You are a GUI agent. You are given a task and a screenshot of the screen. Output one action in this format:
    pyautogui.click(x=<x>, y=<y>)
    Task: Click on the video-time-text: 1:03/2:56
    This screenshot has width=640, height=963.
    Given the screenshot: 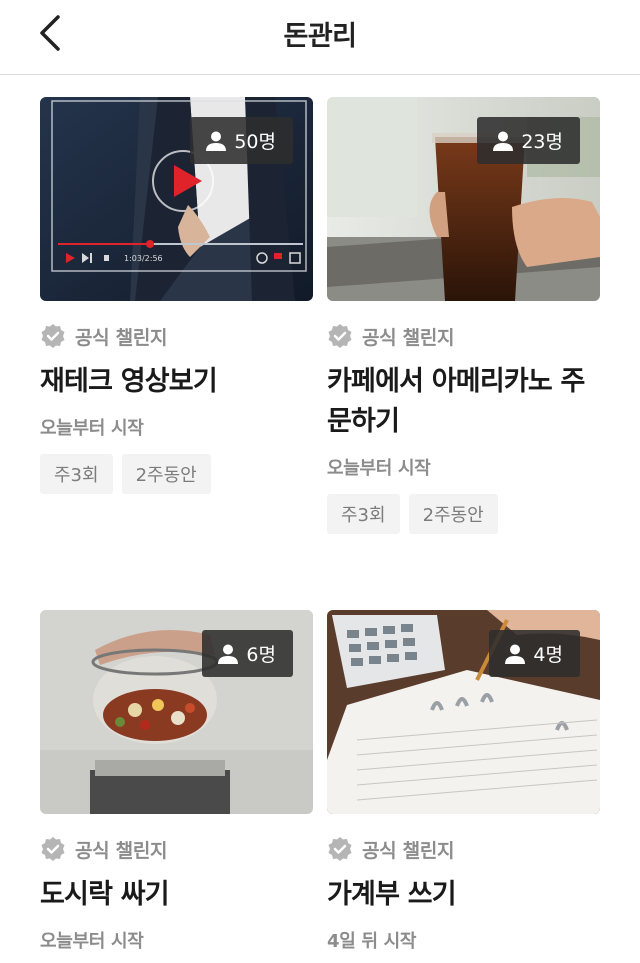 What is the action you would take?
    pyautogui.click(x=143, y=258)
    